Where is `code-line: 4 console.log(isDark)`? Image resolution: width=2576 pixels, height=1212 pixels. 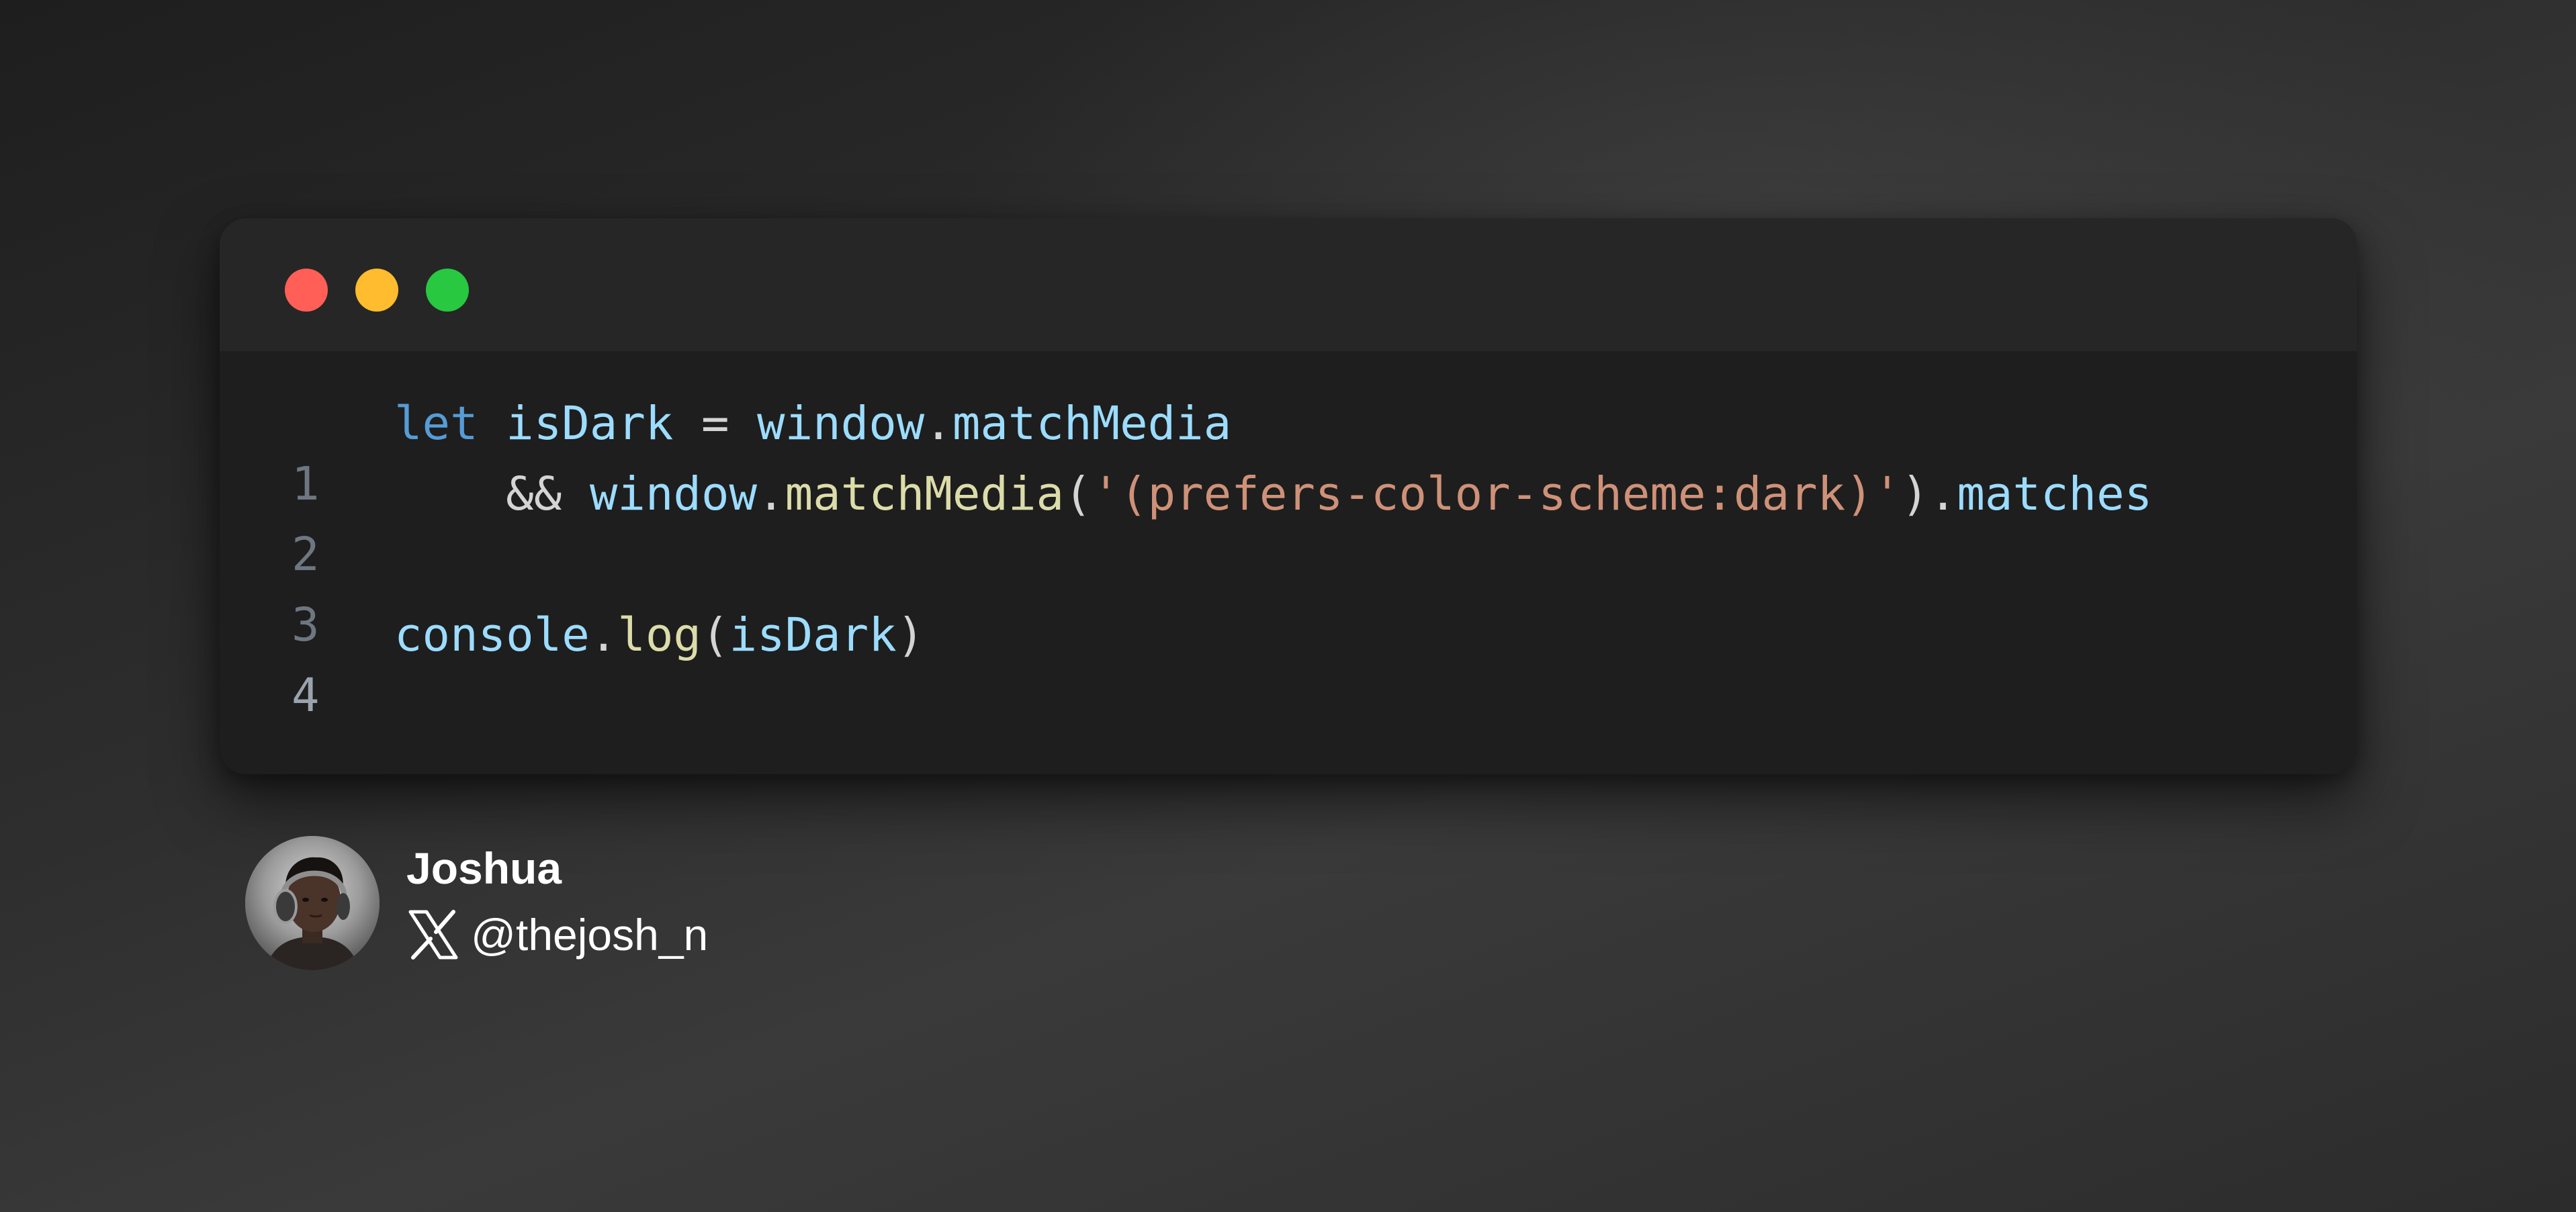
code-line: 4 console.log(isDark) is located at coordinates (1289, 663).